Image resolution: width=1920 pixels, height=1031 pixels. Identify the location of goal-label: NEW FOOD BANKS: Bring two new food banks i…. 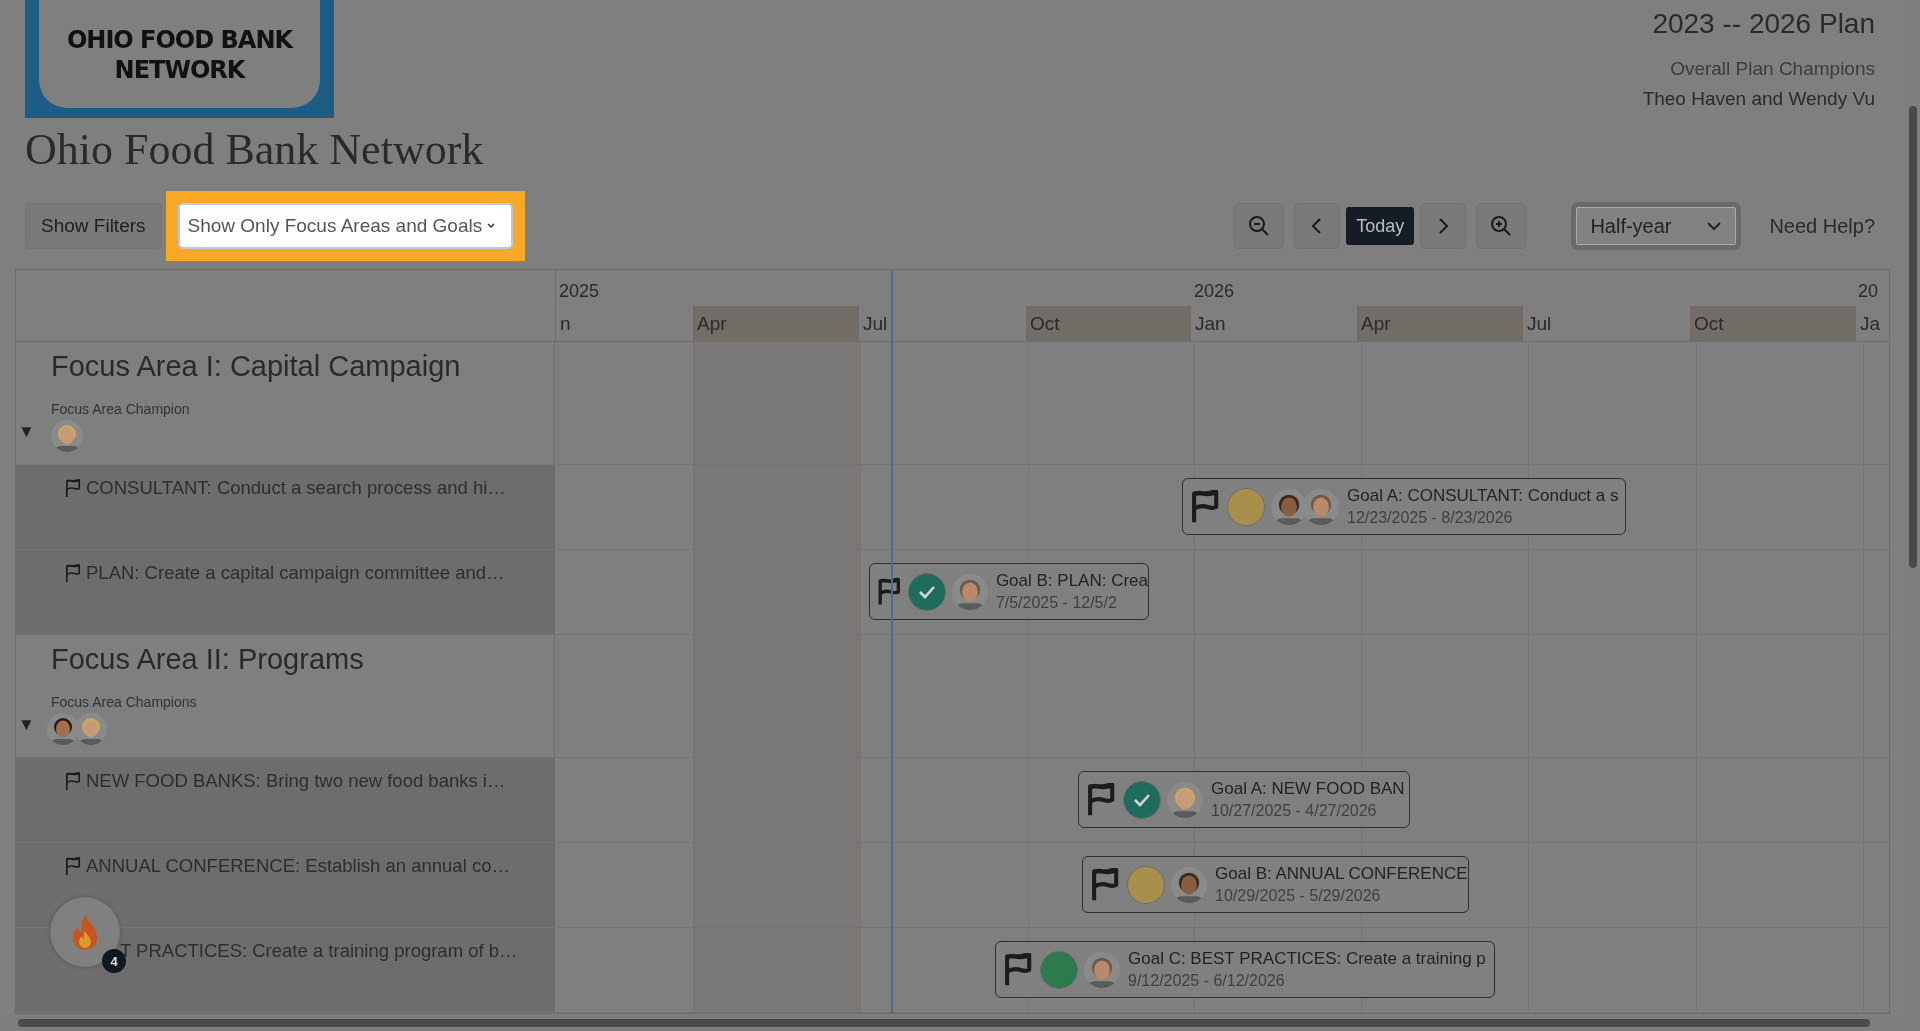
(296, 781).